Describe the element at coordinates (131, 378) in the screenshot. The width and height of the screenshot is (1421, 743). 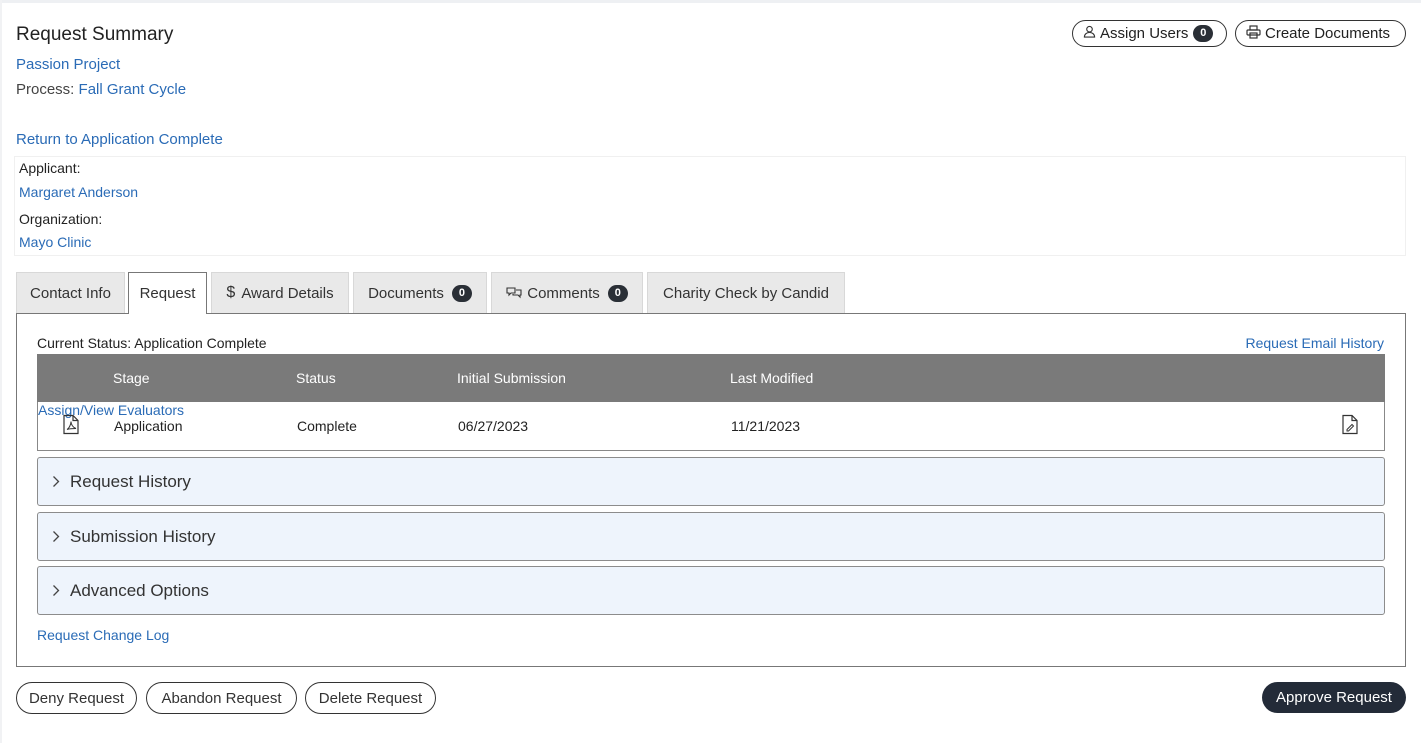
I see `col-stage: Stage` at that location.